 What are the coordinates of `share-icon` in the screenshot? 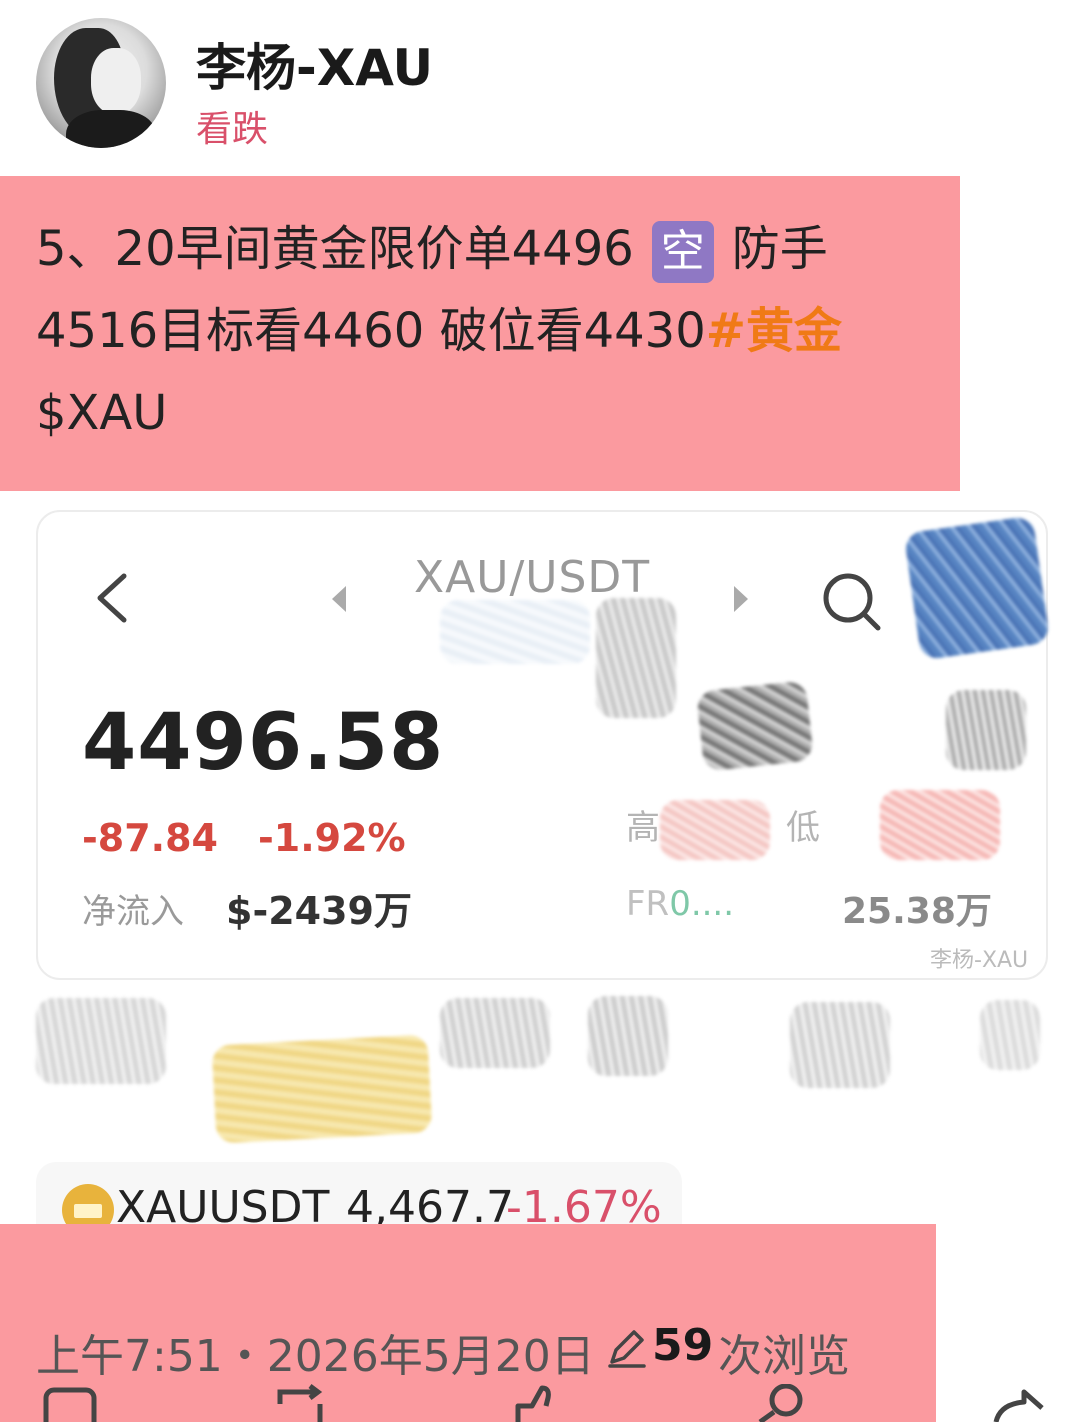 It's located at (1020, 1403).